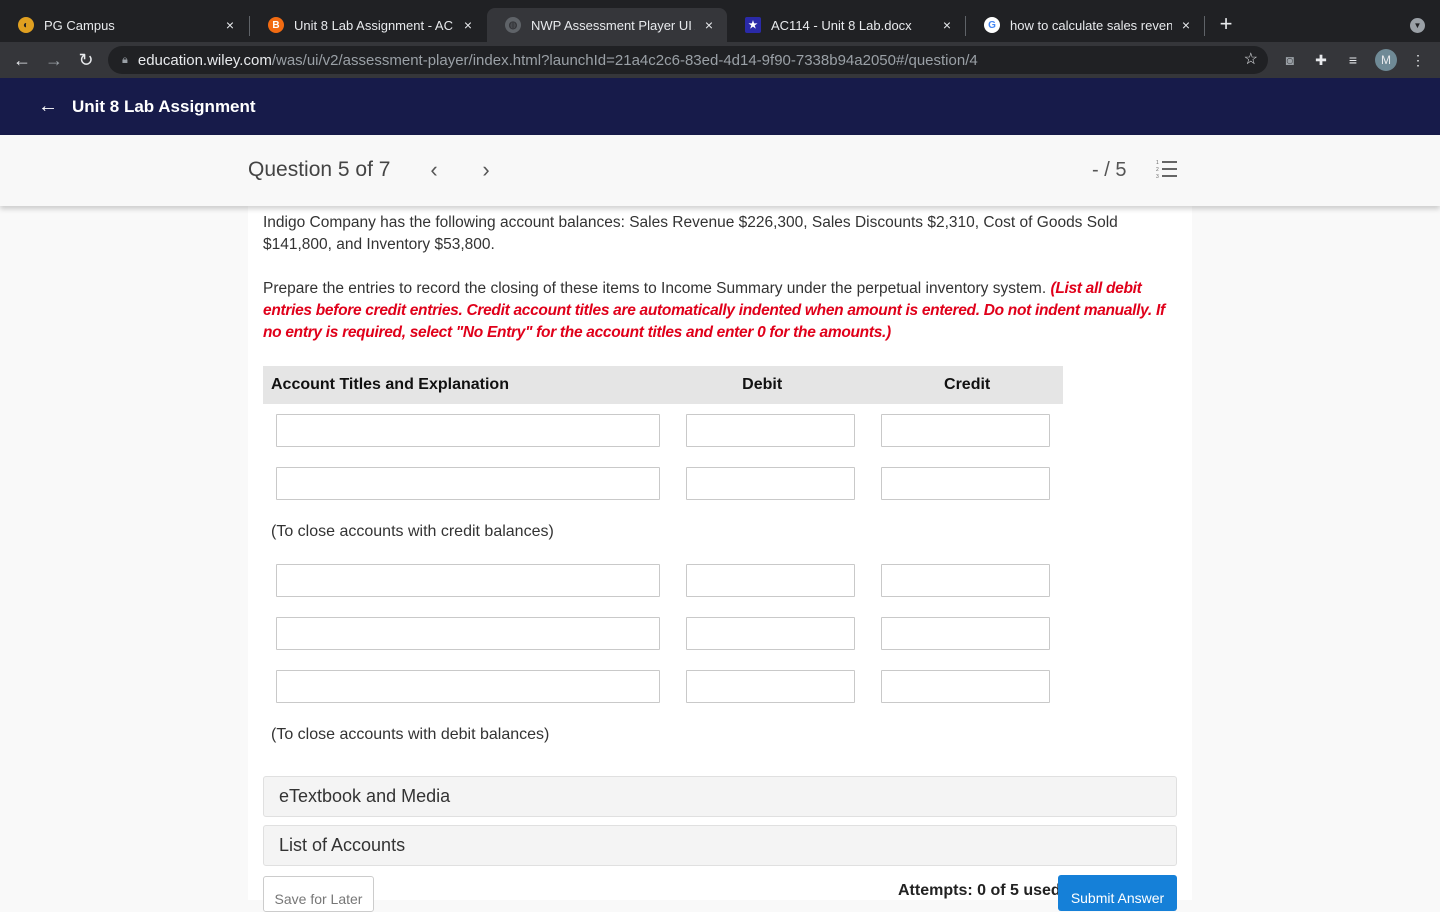  What do you see at coordinates (48, 106) in the screenshot?
I see `back-to-assignment-icon: ←` at bounding box center [48, 106].